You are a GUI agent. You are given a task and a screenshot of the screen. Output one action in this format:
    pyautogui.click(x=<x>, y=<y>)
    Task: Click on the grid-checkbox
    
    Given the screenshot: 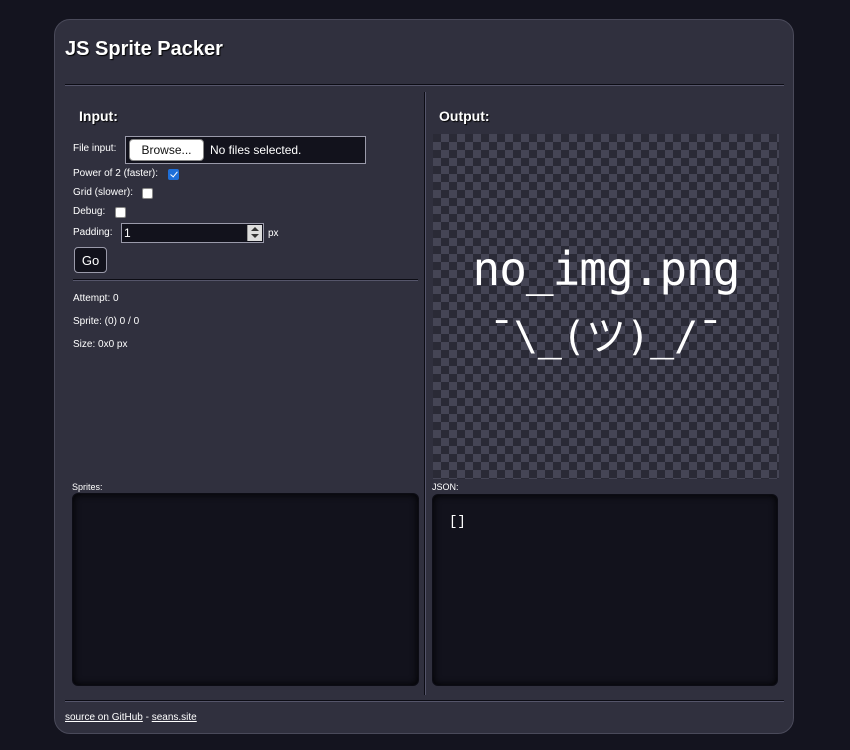 What is the action you would take?
    pyautogui.click(x=147, y=193)
    